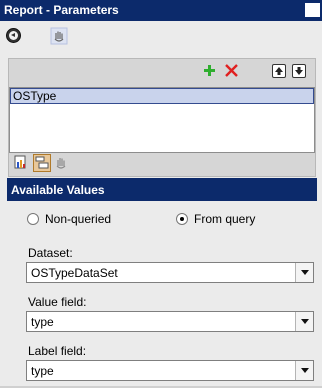 Image resolution: width=322 pixels, height=388 pixels. I want to click on window-titlebar: Report - Parameters, so click(161, 10).